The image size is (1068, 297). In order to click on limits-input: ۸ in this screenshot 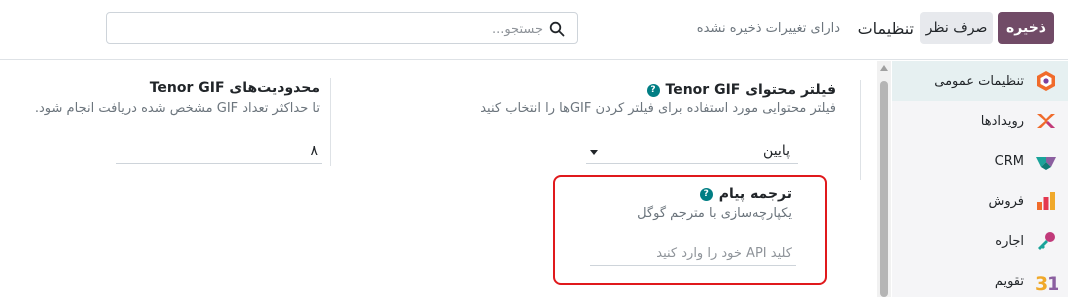, I will do `click(219, 152)`.